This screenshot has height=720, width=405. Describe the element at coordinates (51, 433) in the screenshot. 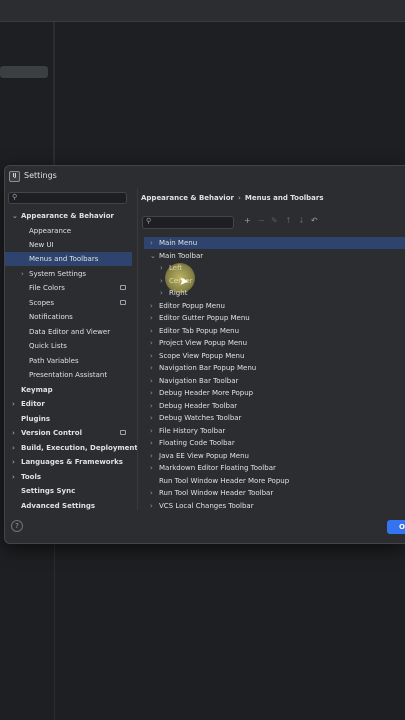

I see `sidebar-item-label: Version Control` at that location.